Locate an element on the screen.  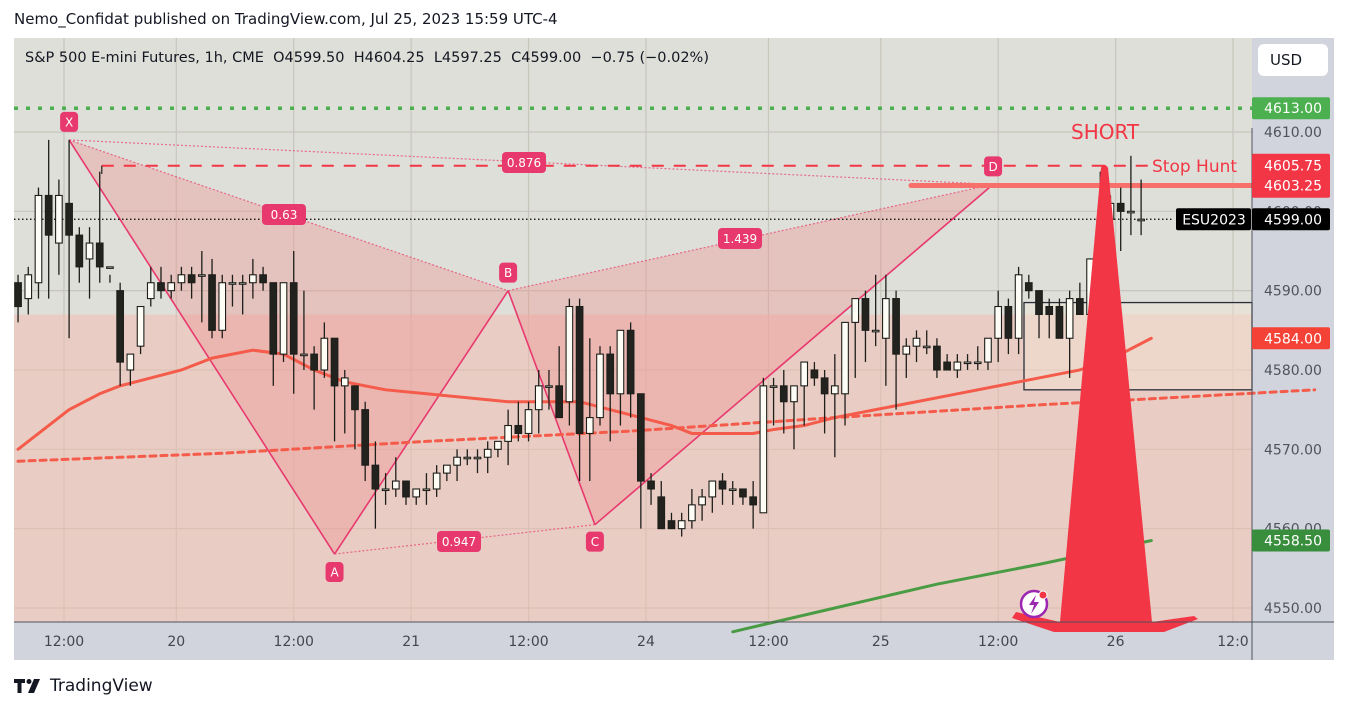
price-tag-last: 4599.00 is located at coordinates (1291, 219).